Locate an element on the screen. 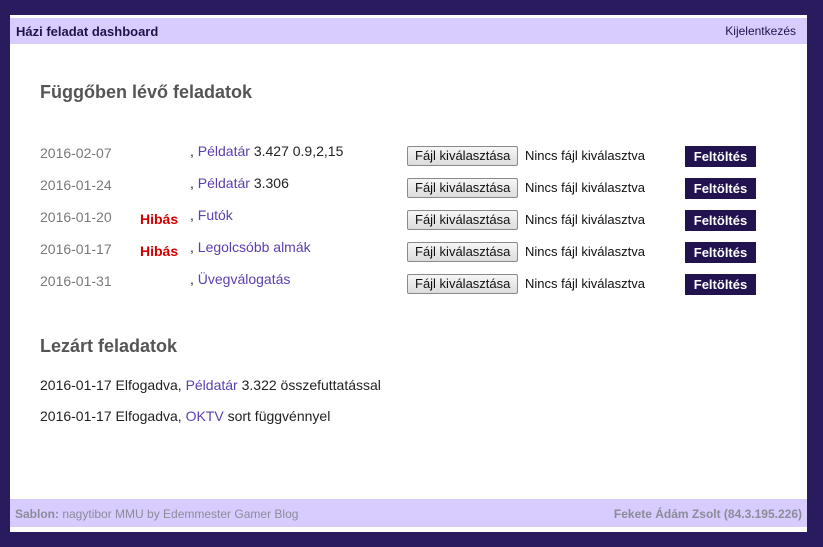 This screenshot has height=547, width=823. footer-user-info: Fekete Ádám Zsolt (84.3.195.226) is located at coordinates (707, 514).